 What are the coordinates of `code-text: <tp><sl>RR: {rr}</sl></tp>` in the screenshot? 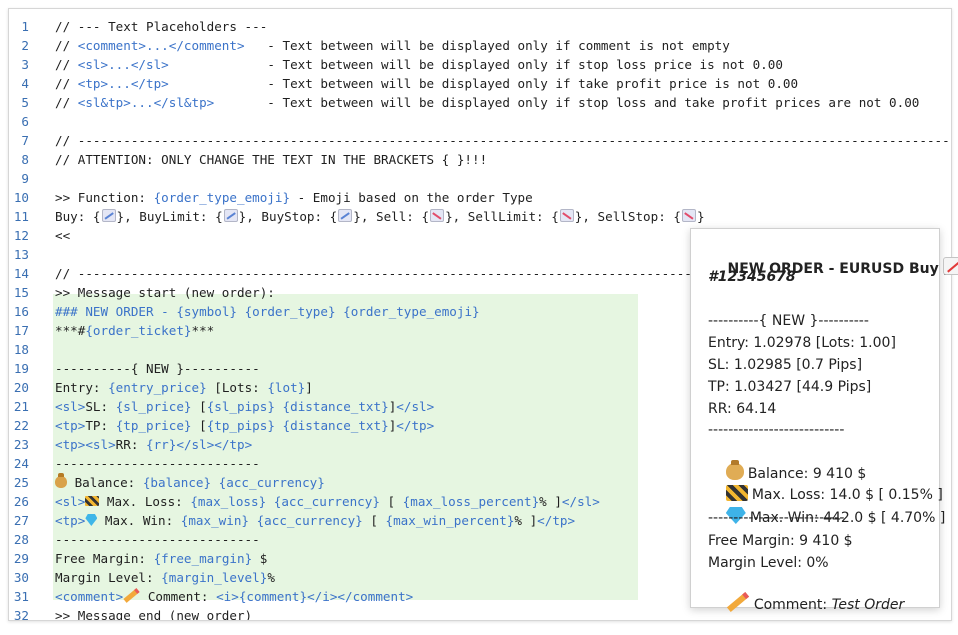 It's located at (153, 444).